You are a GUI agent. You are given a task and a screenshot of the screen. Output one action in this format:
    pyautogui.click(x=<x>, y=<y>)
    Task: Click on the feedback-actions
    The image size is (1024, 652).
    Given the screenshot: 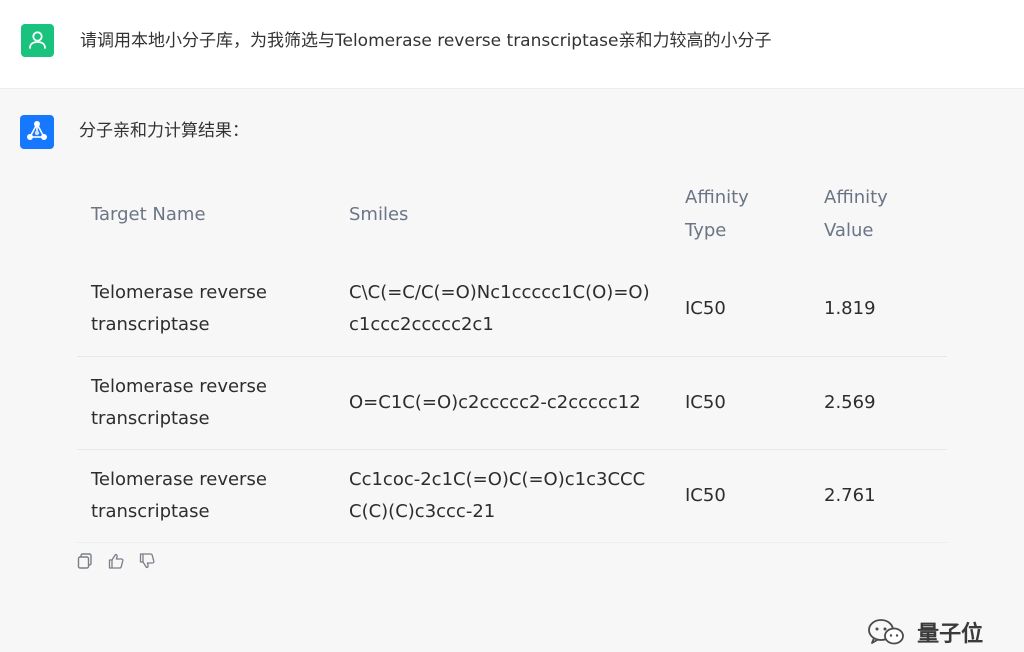 What is the action you would take?
    pyautogui.click(x=120, y=560)
    